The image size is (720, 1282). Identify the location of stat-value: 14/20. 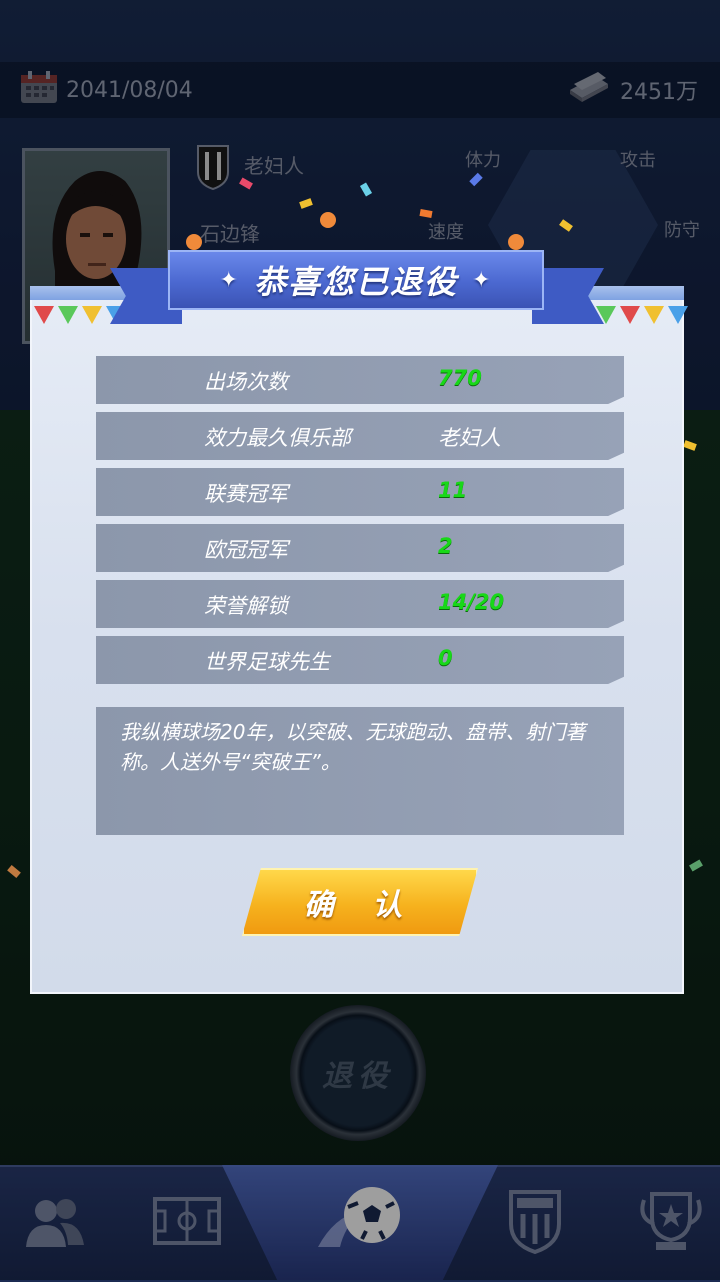
(471, 602).